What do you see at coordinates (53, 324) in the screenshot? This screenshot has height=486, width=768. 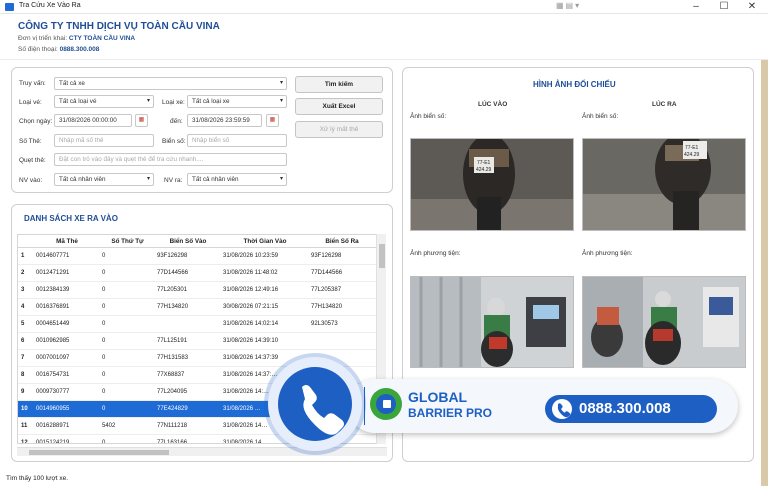 I see `cell-card-id: 0004651449` at bounding box center [53, 324].